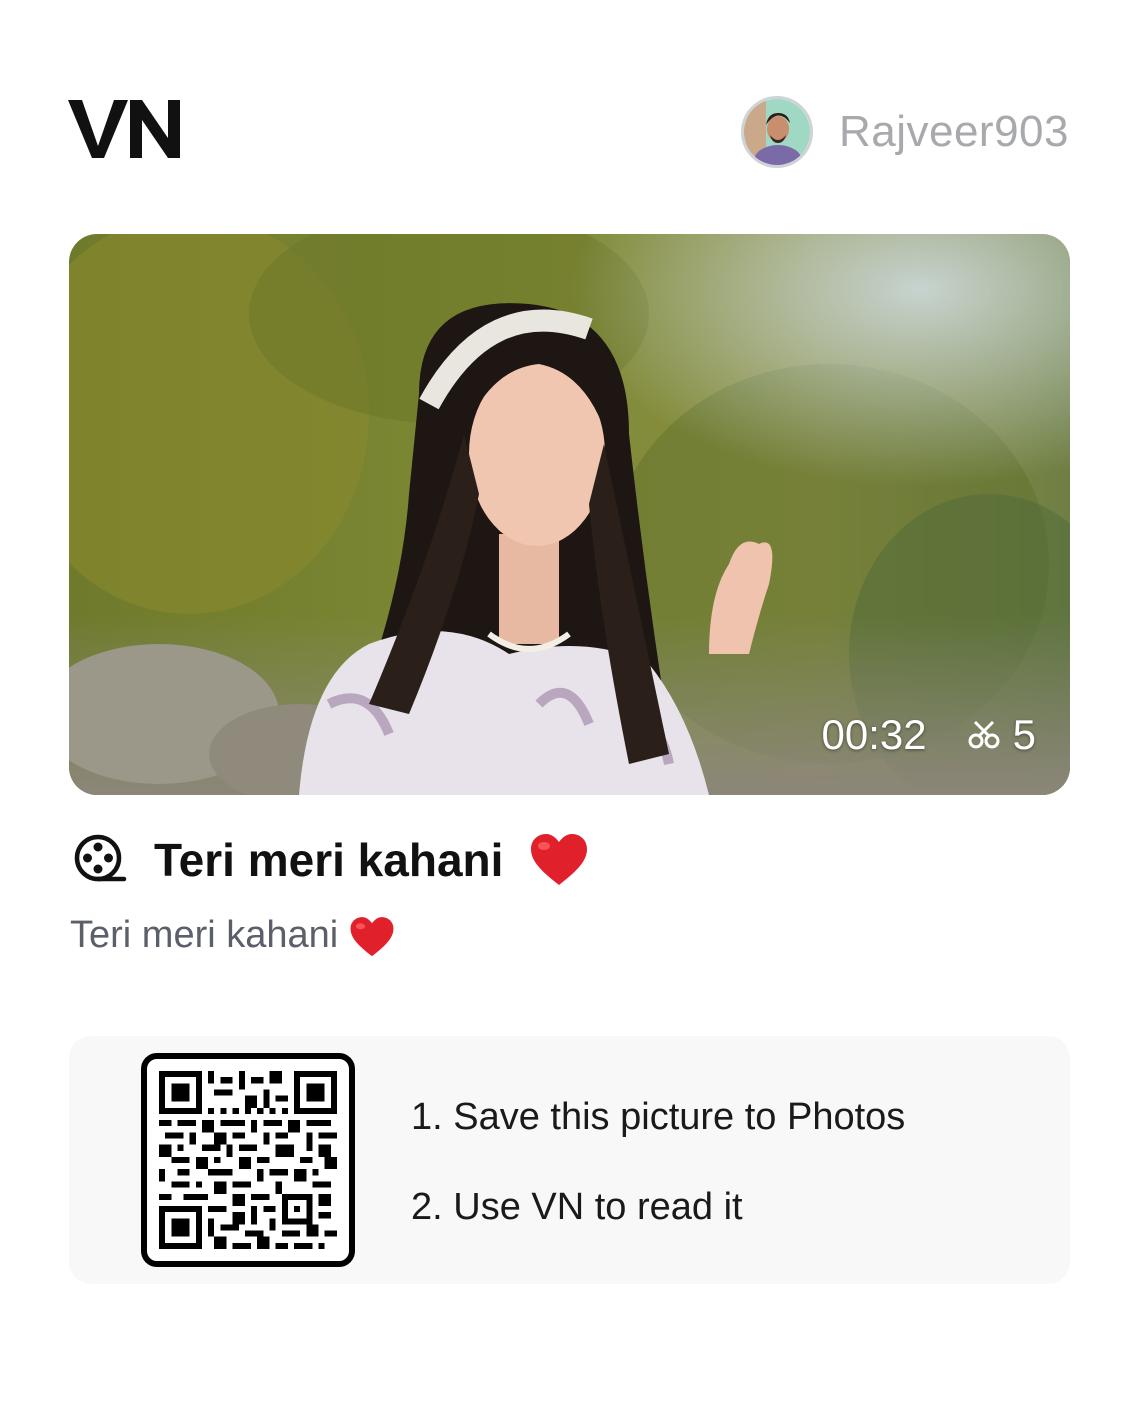 The width and height of the screenshot is (1139, 1422). What do you see at coordinates (776, 132) in the screenshot?
I see `avatar` at bounding box center [776, 132].